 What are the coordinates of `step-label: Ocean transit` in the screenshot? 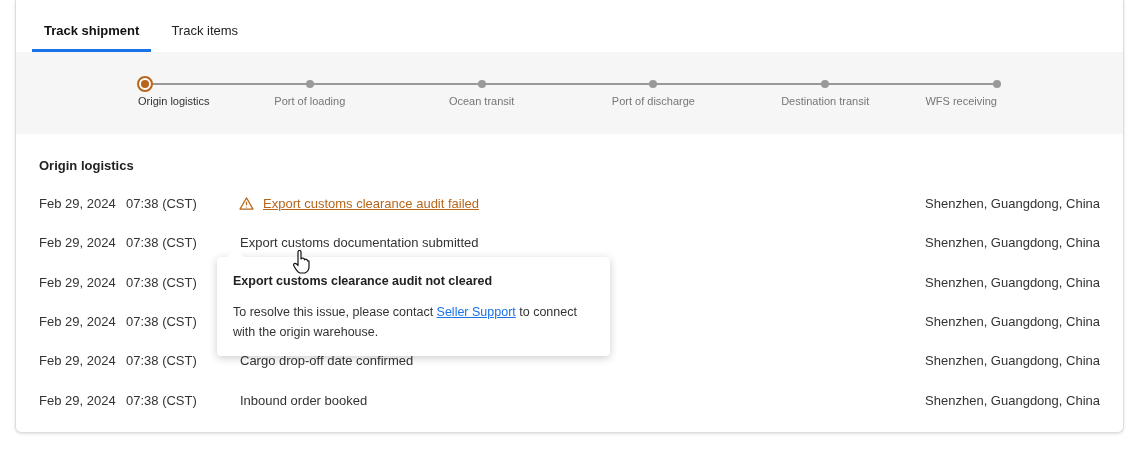 It's located at (481, 101).